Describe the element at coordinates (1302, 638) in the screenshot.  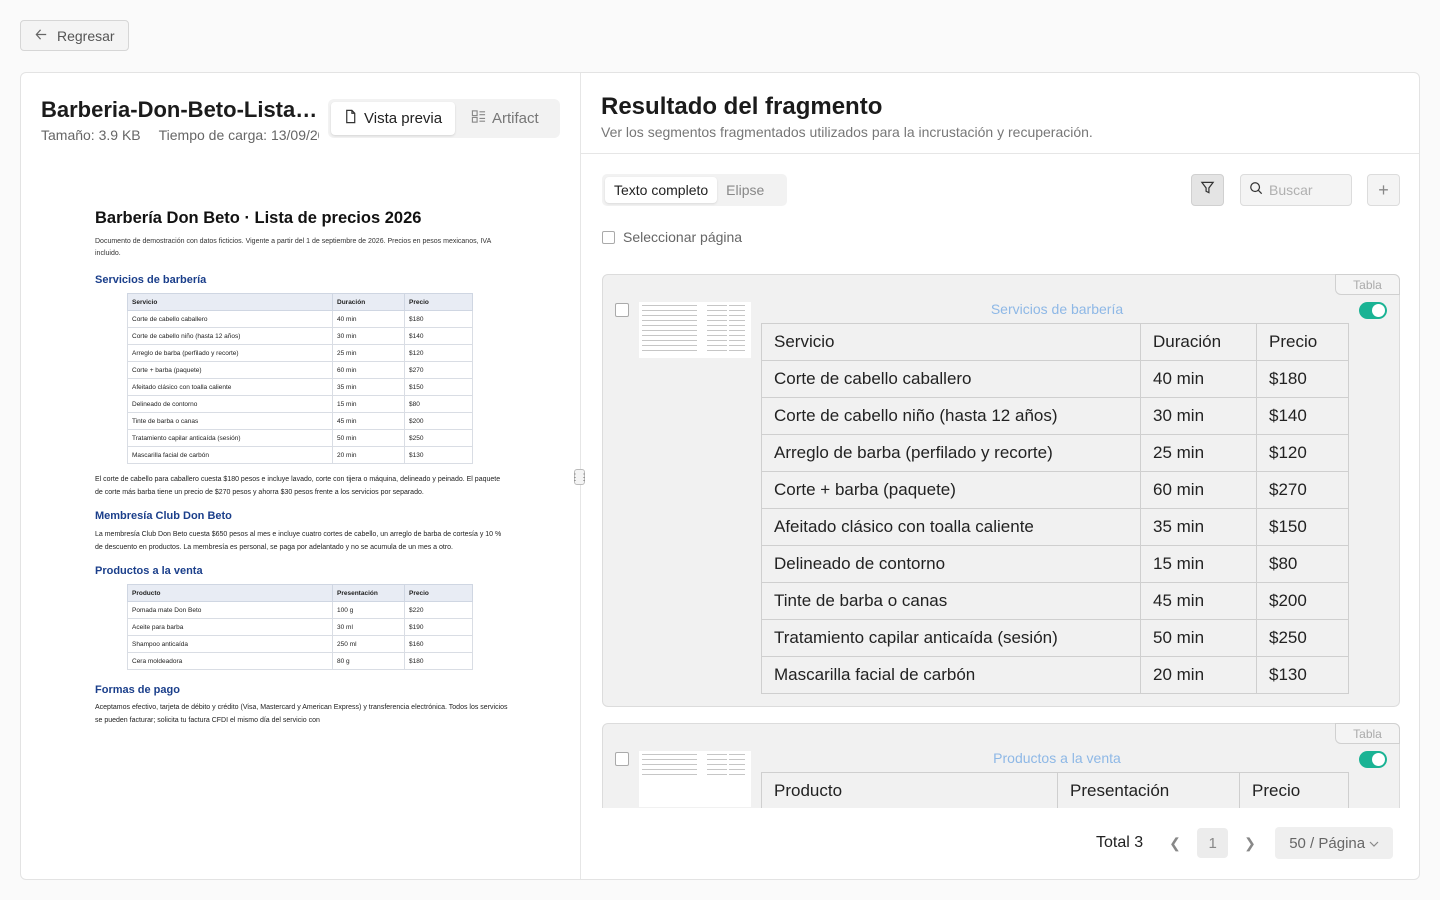
I see `table-cell: $250` at that location.